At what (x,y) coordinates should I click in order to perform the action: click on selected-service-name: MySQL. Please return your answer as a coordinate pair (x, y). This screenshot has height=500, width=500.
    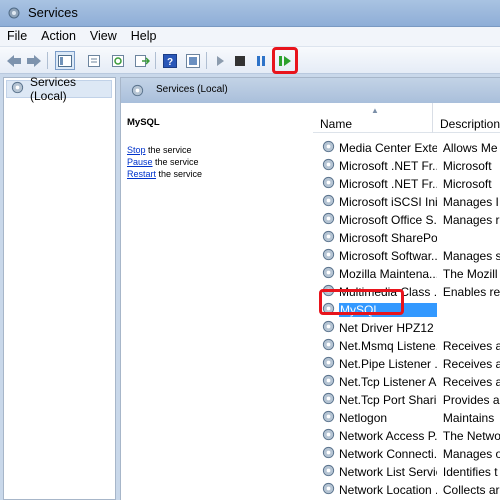
    Looking at the image, I should click on (143, 122).